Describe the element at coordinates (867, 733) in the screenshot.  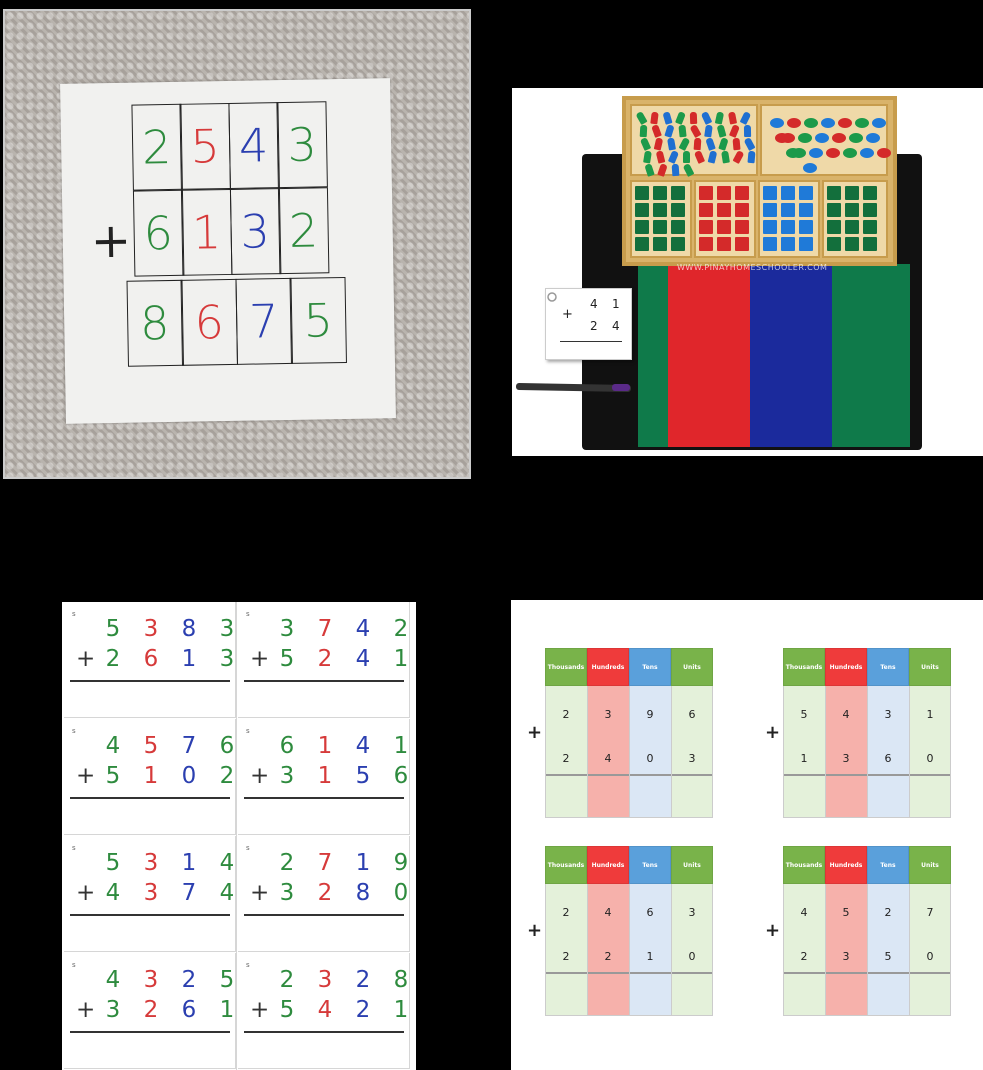
I see `place-value-table: Thousands Hundreds Tens Units 5 4 3 1 1 3 6 0` at that location.